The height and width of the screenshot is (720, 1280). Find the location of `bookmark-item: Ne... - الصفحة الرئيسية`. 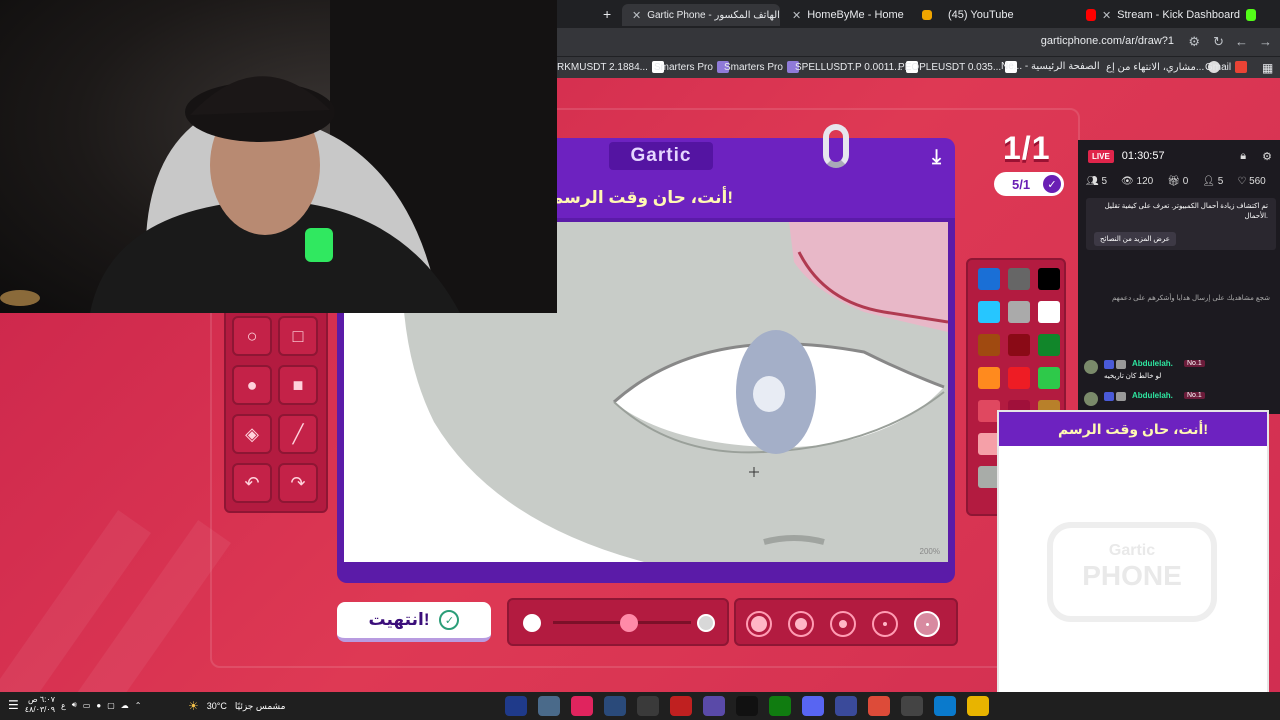

bookmark-item: Ne... - الصفحة الرئيسية is located at coordinates (1050, 66).